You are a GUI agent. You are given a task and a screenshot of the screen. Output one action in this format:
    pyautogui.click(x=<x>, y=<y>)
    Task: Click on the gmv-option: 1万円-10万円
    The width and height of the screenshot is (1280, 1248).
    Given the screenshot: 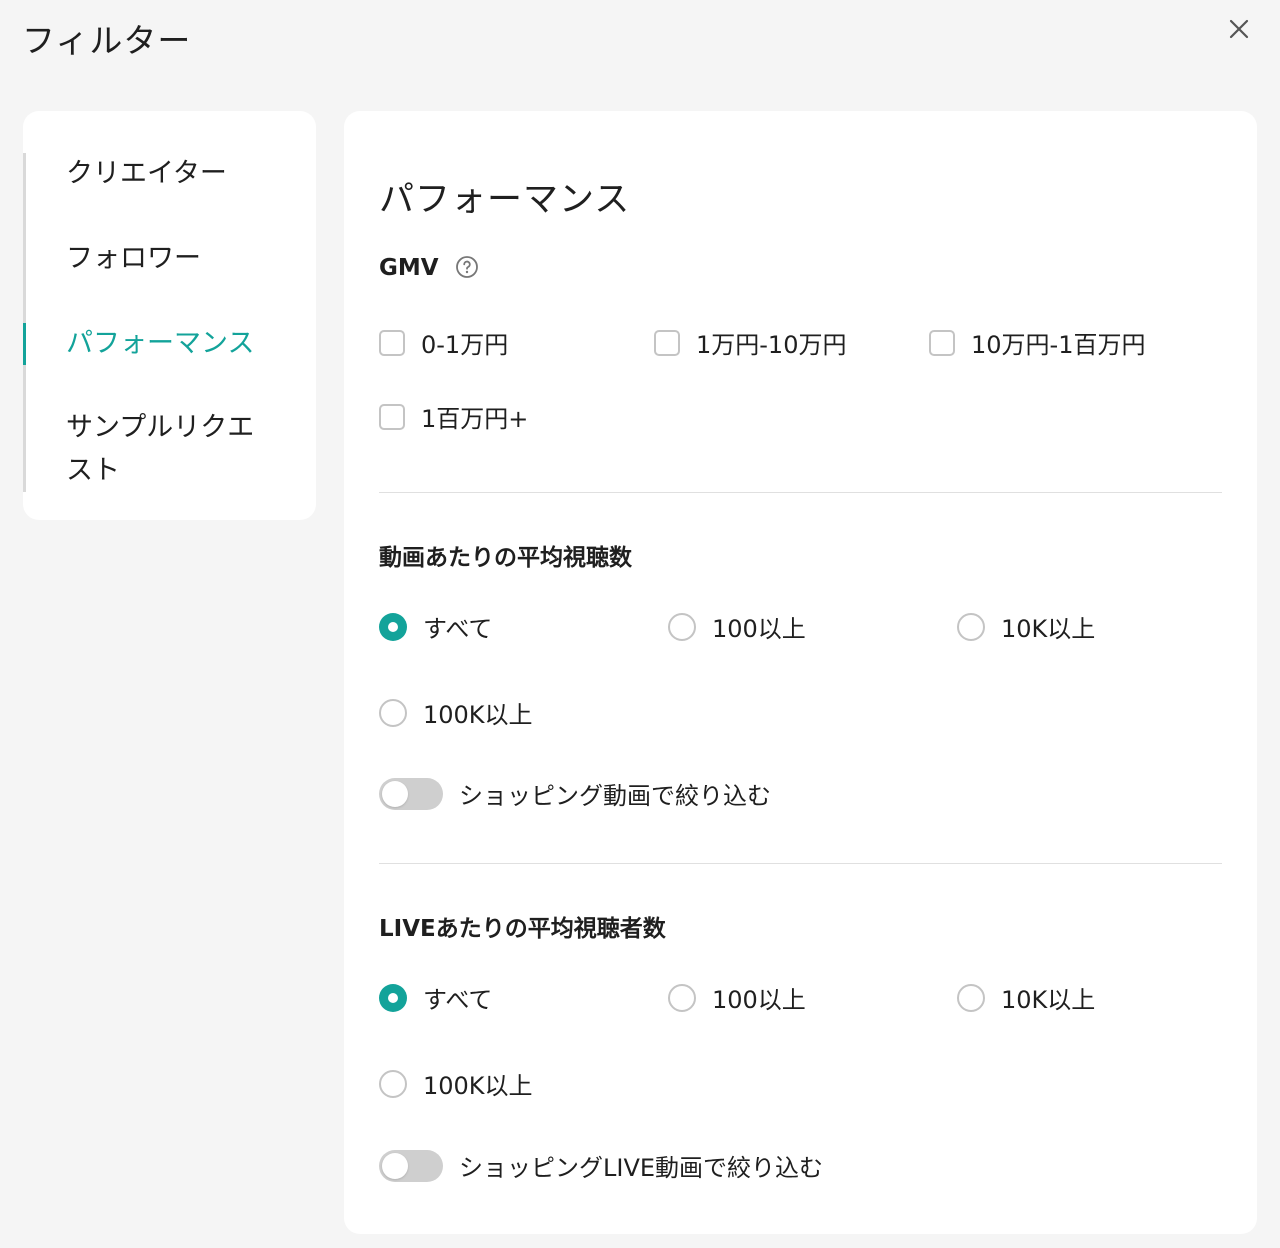 What is the action you would take?
    pyautogui.click(x=750, y=342)
    